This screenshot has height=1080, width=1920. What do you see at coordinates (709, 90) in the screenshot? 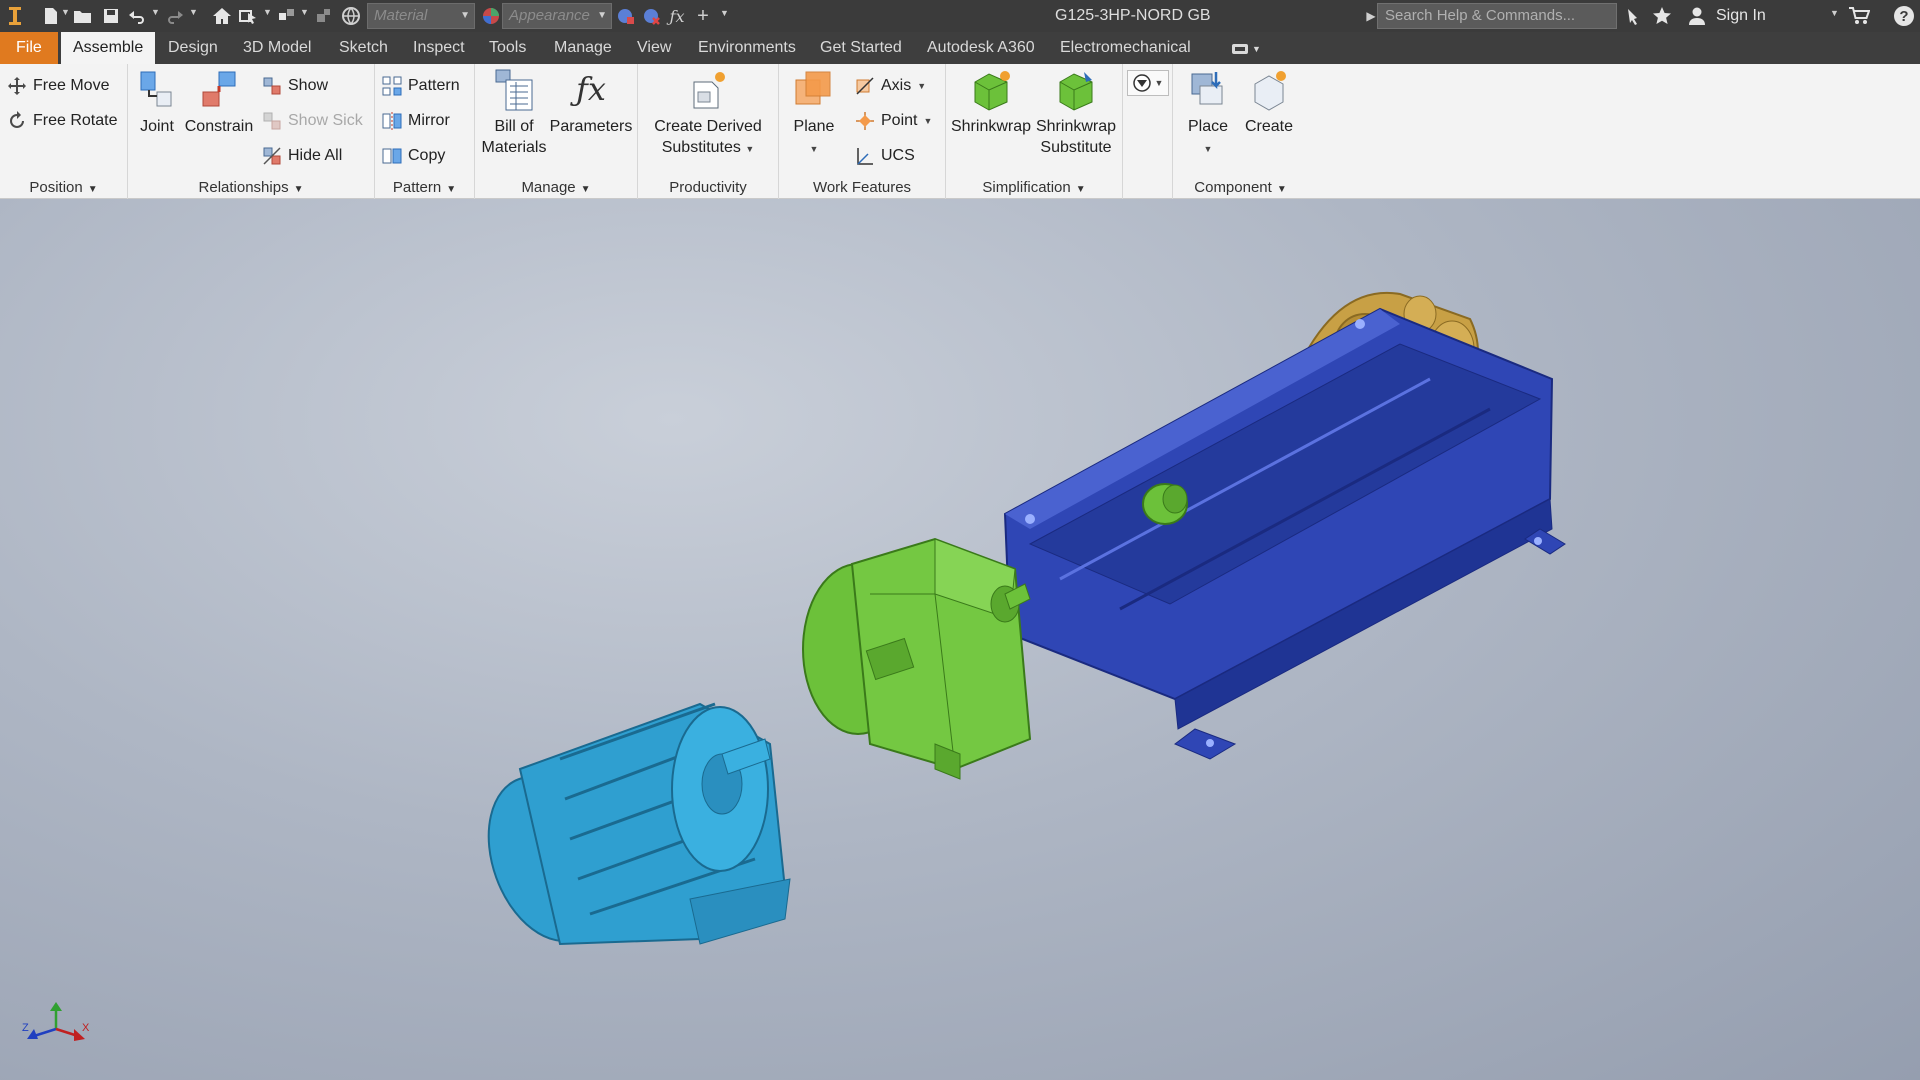
I see `derived-substitutes-icon` at bounding box center [709, 90].